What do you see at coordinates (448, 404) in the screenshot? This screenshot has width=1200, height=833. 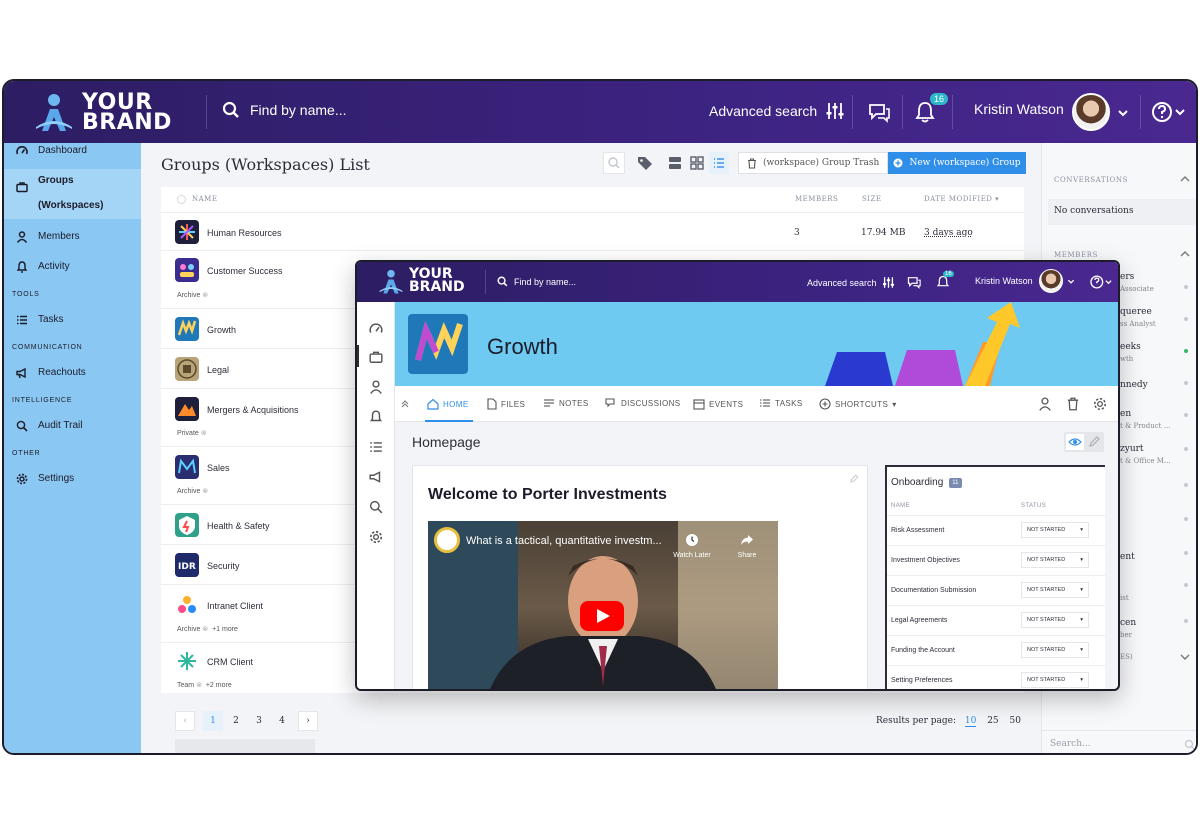 I see `tab-home: HOME` at bounding box center [448, 404].